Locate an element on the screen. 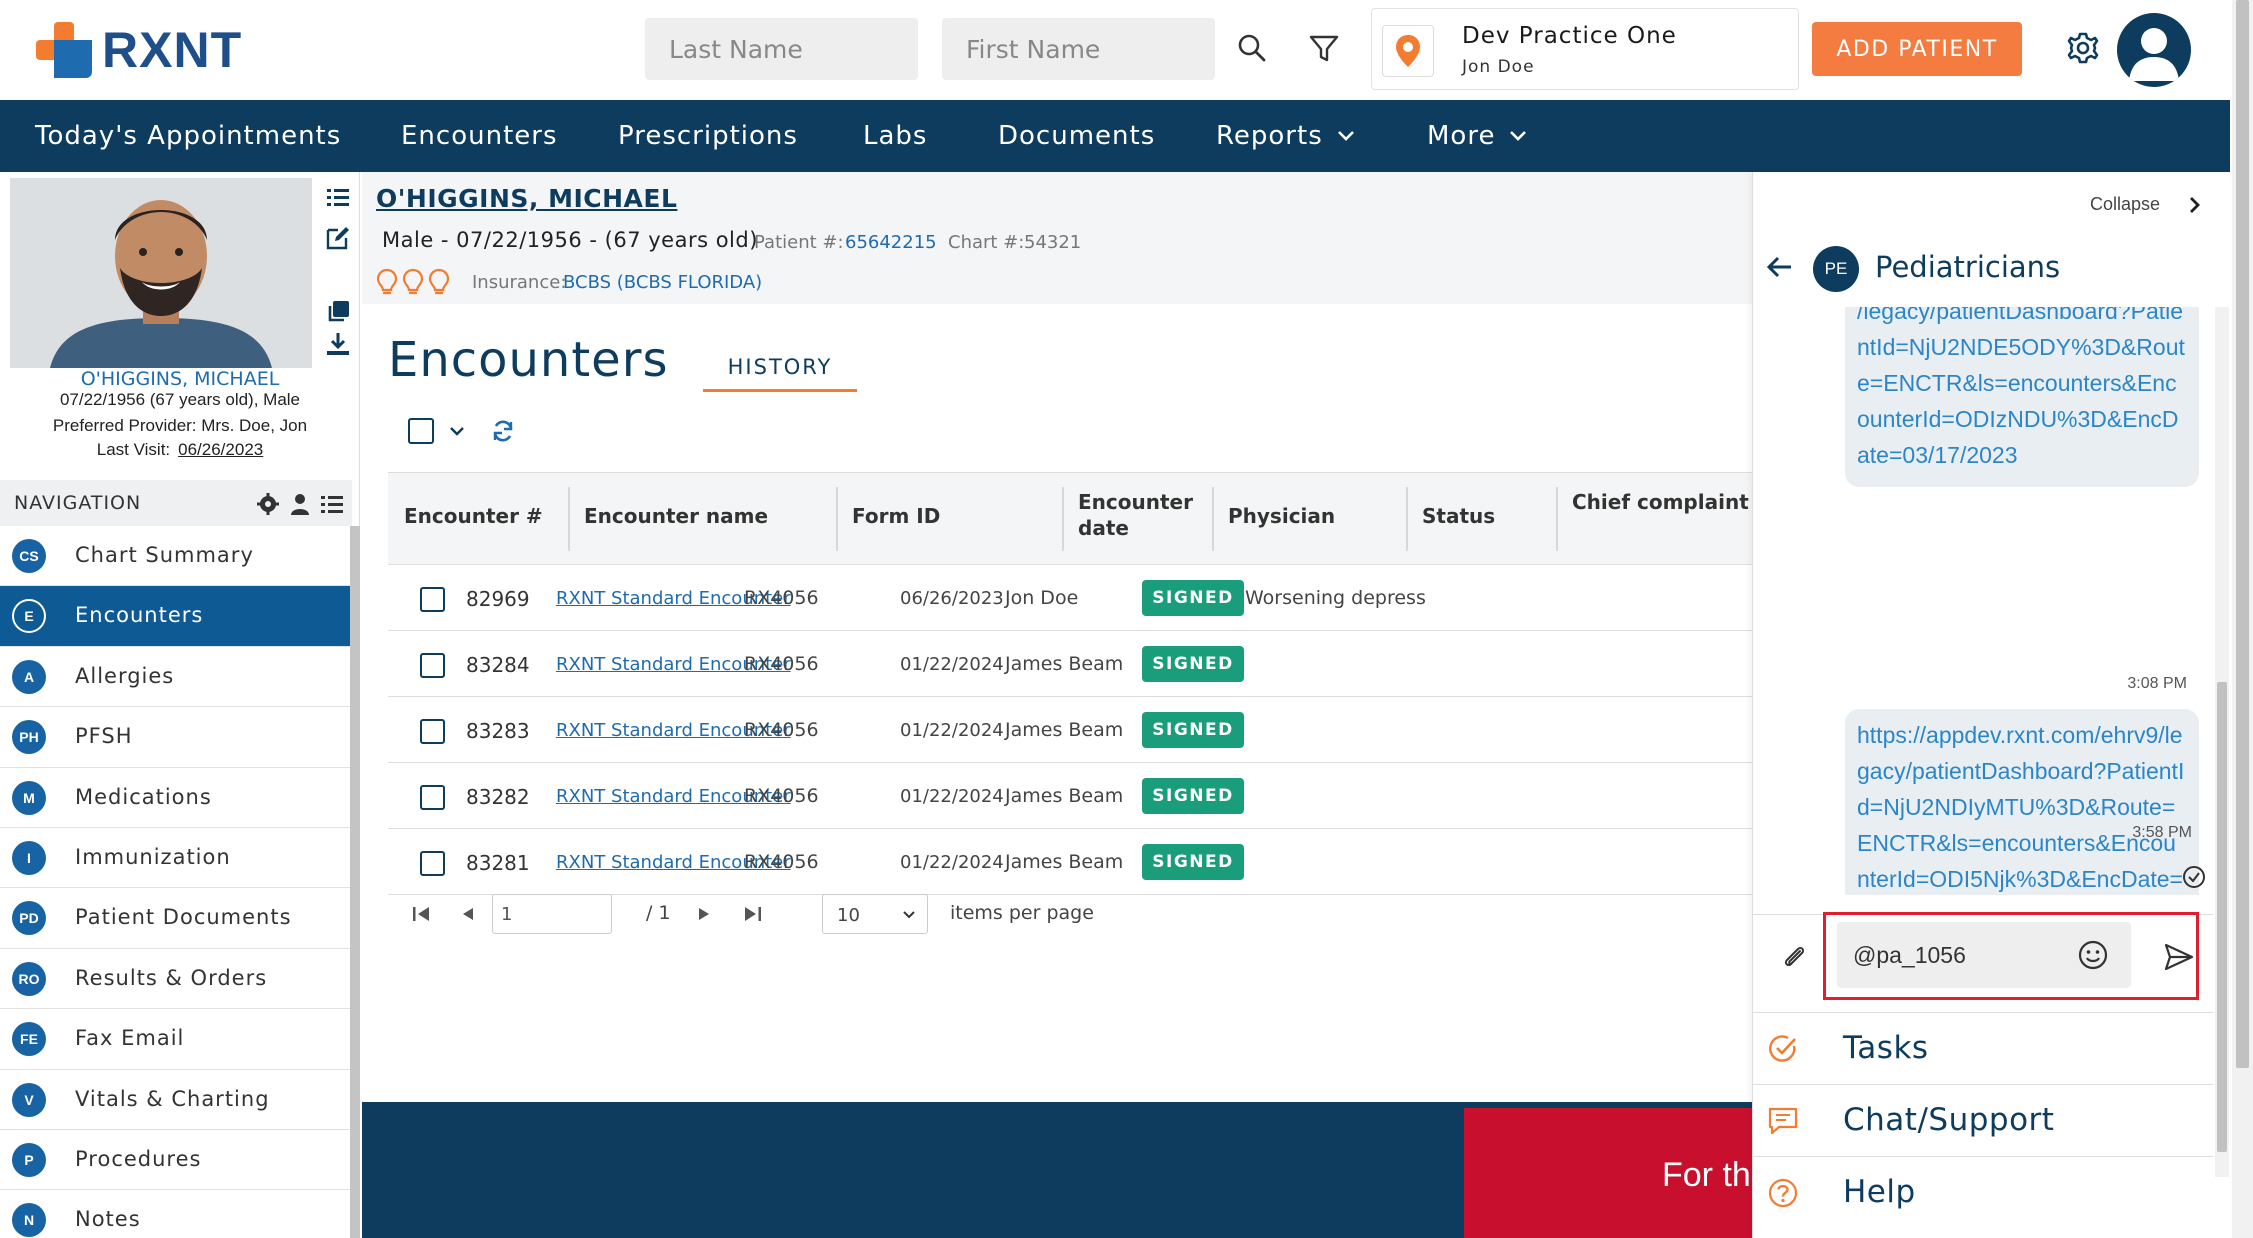 This screenshot has height=1238, width=2253. message-timestamp: 3:58 PM is located at coordinates (2162, 832).